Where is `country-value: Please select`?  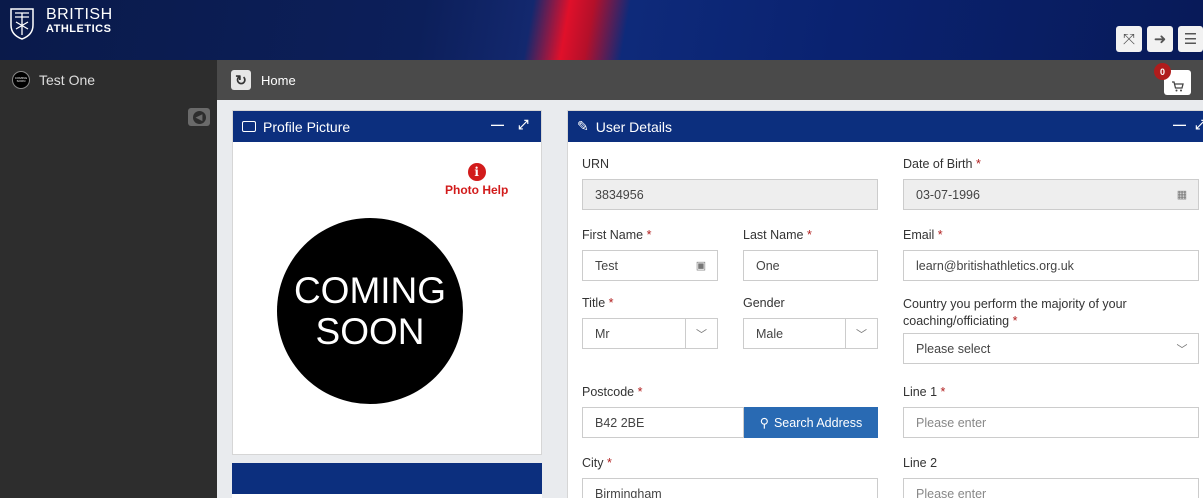 country-value: Please select is located at coordinates (953, 348).